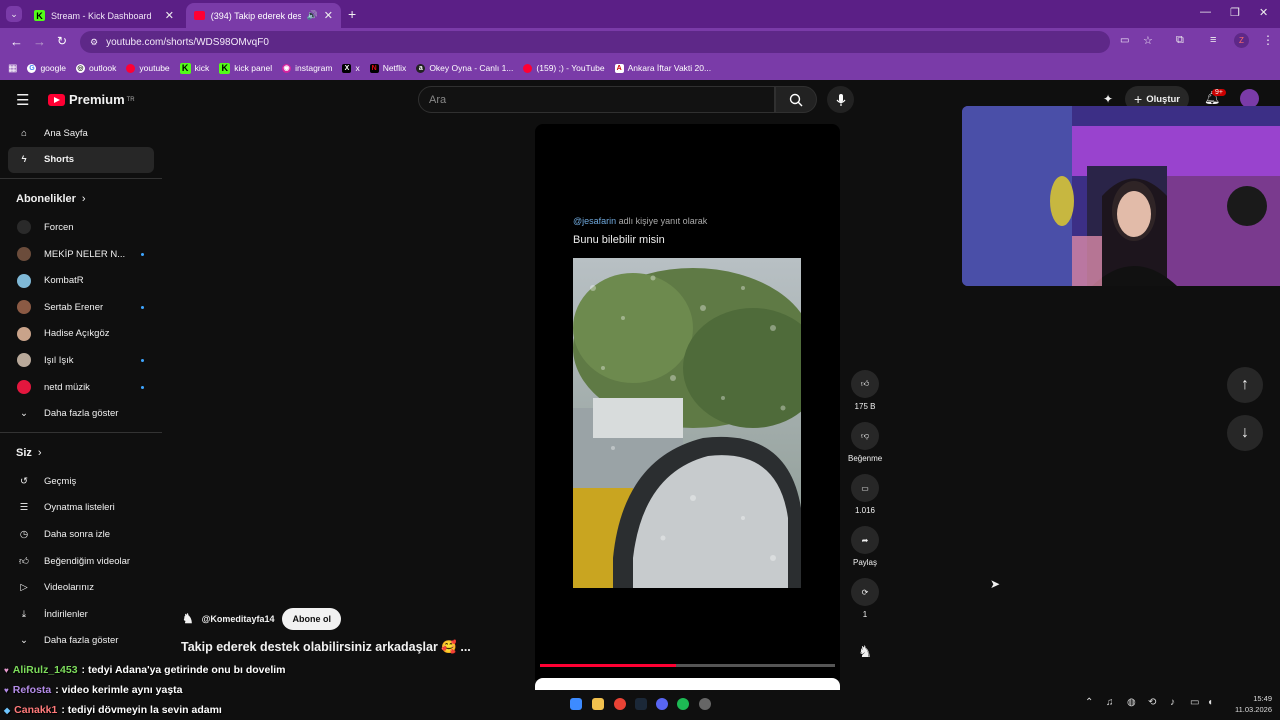  Describe the element at coordinates (1131, 702) in the screenshot. I see `steam-tray-icon: ◍` at that location.